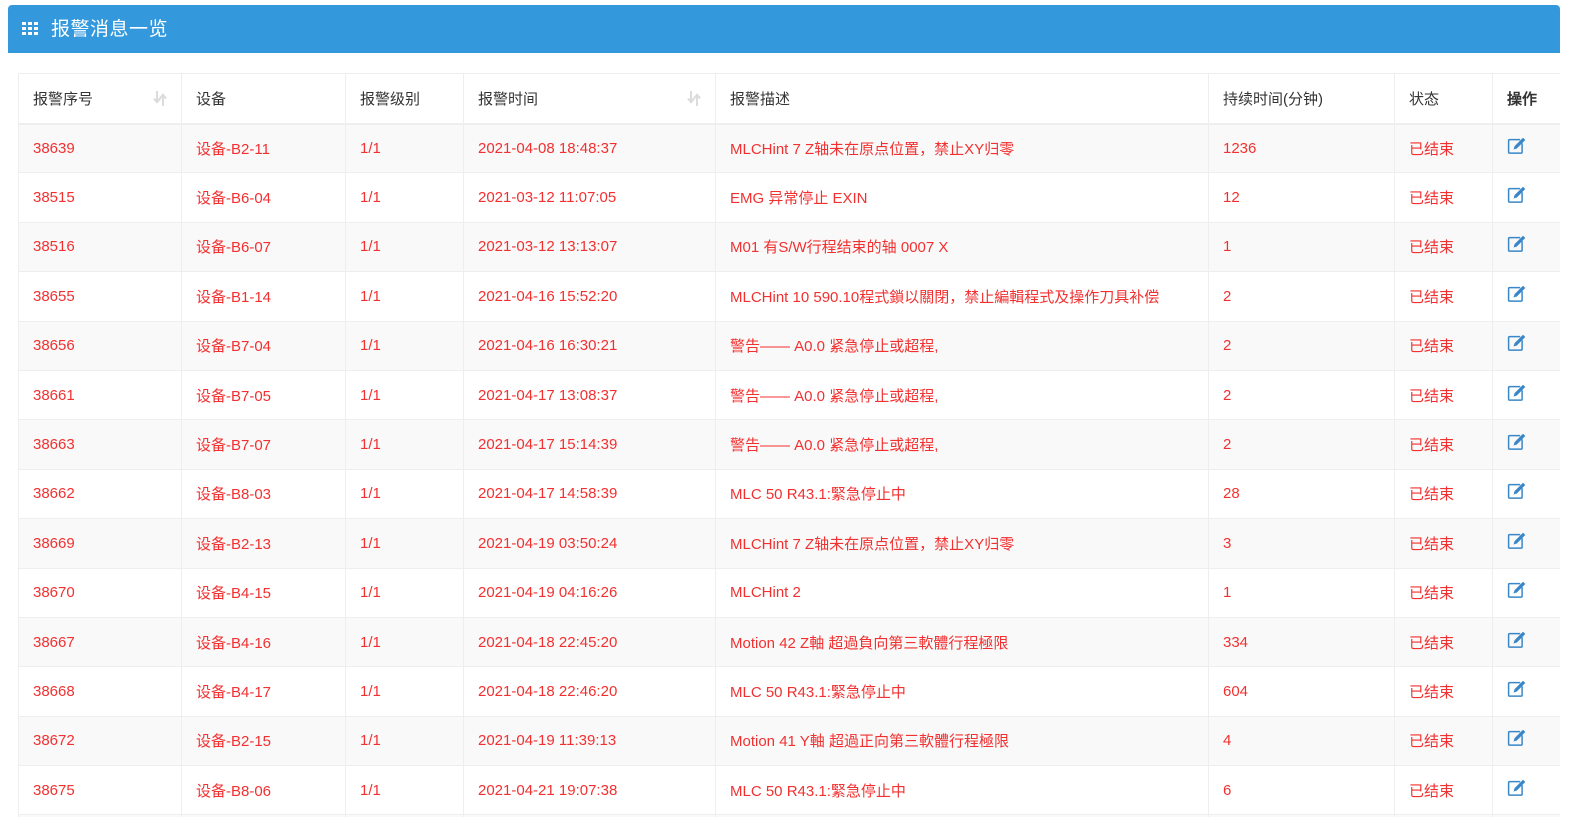 The width and height of the screenshot is (1576, 817). I want to click on column-header-duration: 持续时间(分钟), so click(1301, 99).